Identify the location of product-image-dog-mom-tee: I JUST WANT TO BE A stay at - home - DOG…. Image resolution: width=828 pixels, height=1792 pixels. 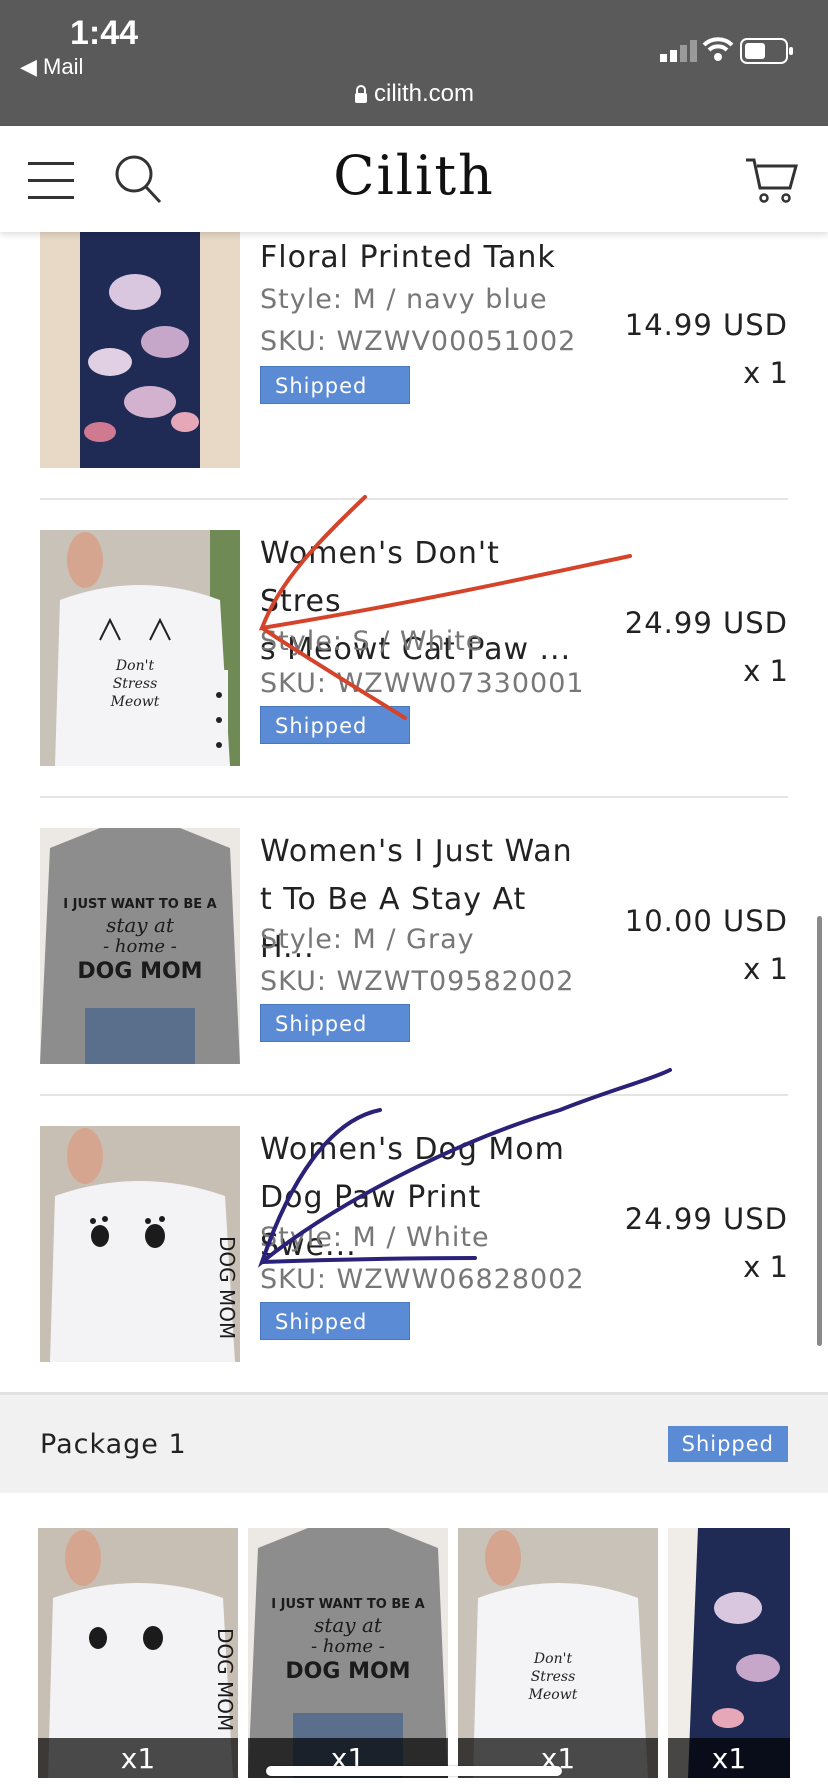
(140, 946).